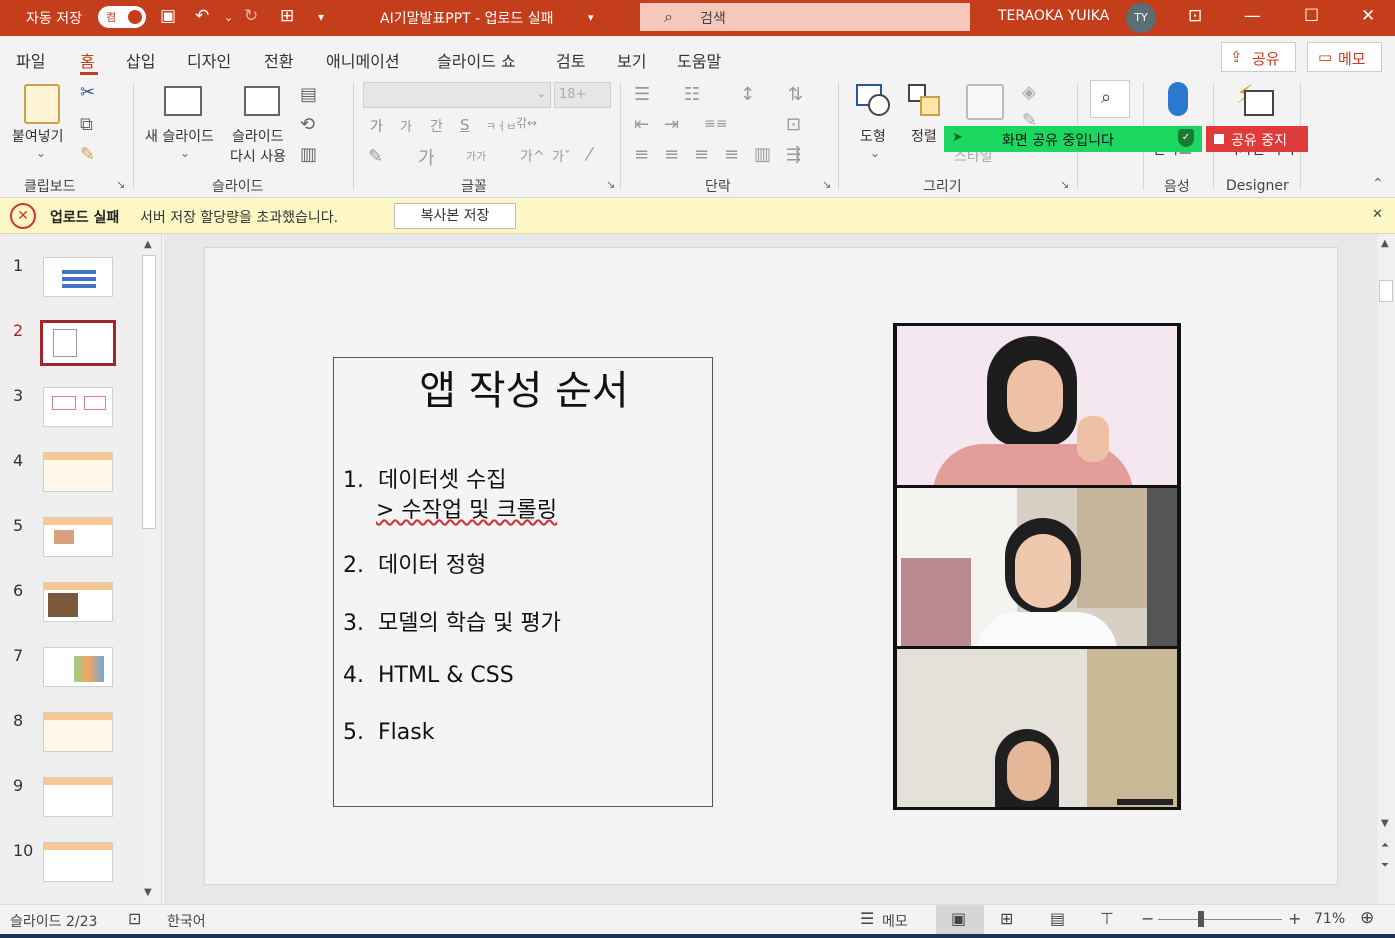  Describe the element at coordinates (826, 184) in the screenshot. I see `paragraph-launcher-icon: ↘` at that location.